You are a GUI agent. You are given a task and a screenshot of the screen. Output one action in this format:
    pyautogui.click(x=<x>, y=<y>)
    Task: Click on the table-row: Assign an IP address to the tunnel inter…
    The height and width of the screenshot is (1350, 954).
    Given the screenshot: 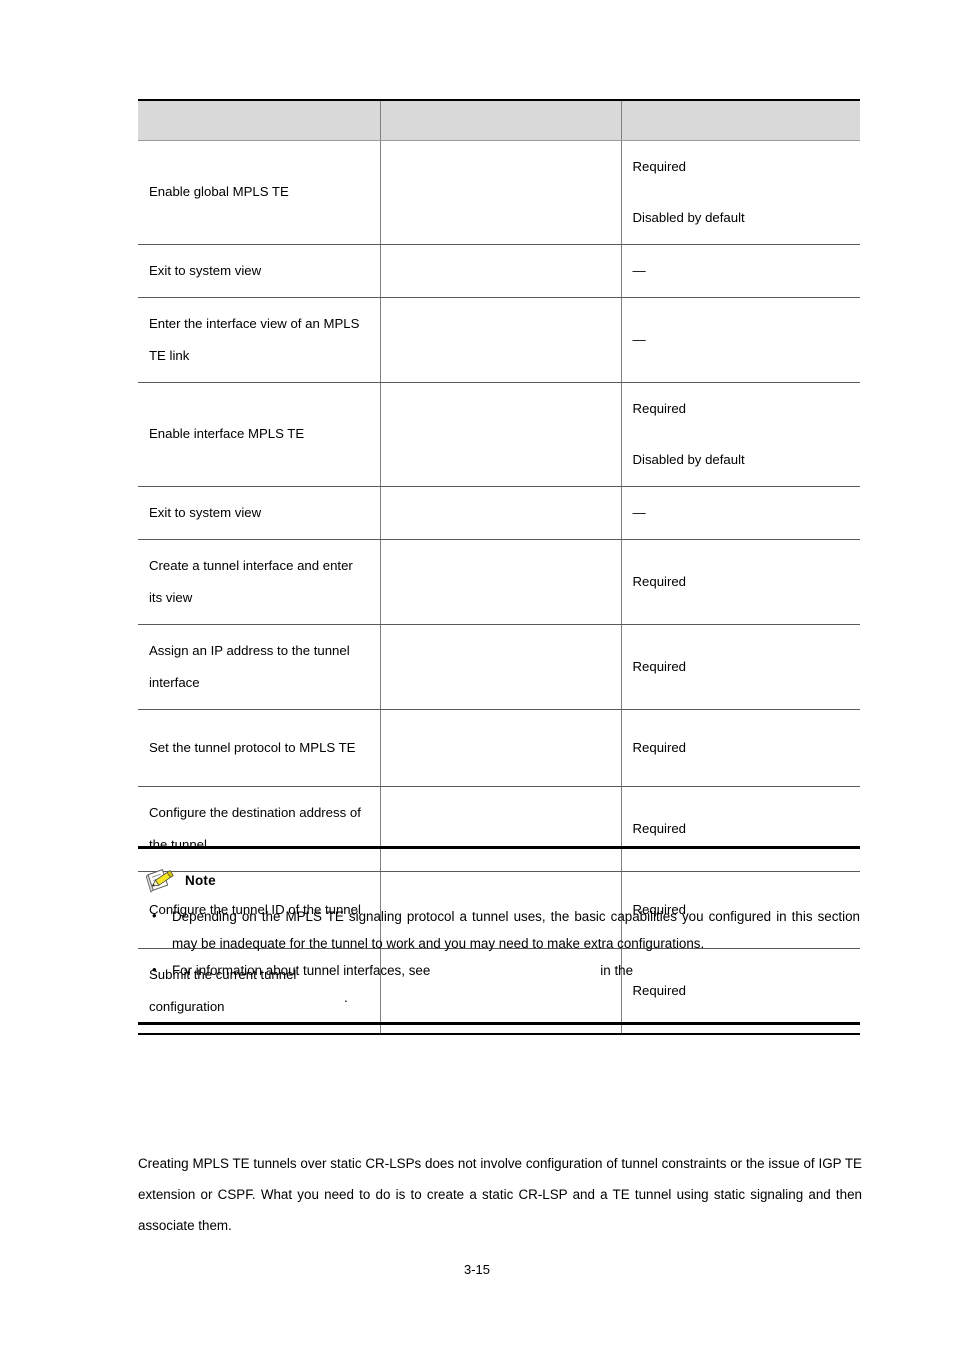 What is the action you would take?
    pyautogui.click(x=499, y=667)
    